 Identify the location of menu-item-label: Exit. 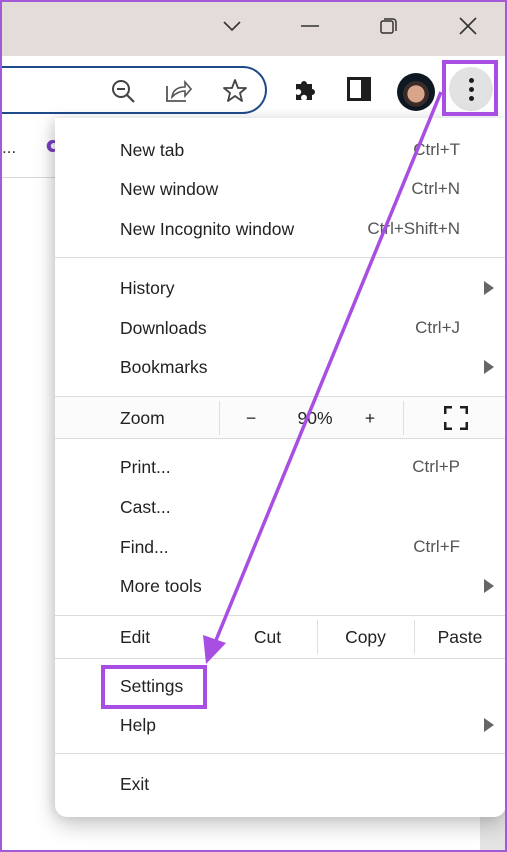
(135, 783).